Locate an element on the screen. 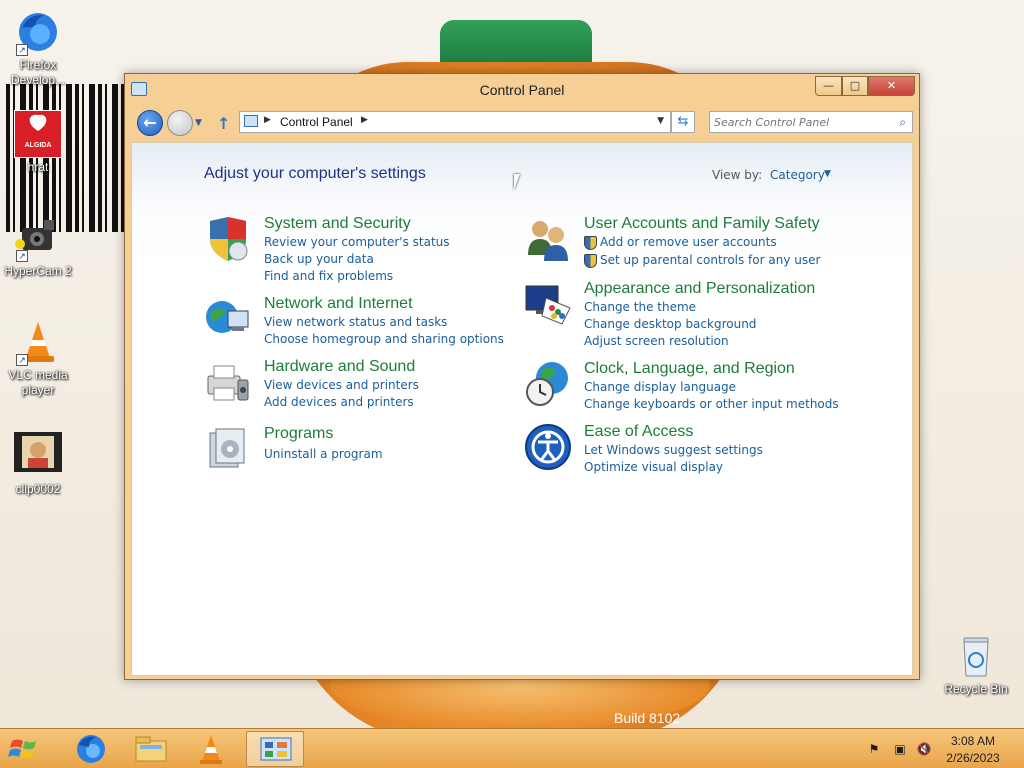  video-clip-icon is located at coordinates (38, 456).